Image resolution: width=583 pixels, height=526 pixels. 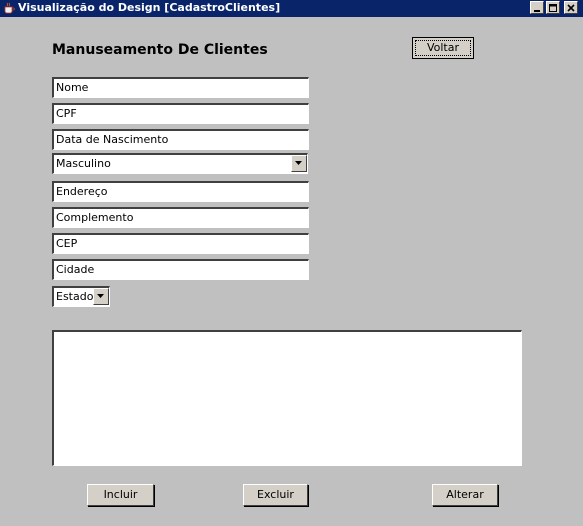 What do you see at coordinates (180, 139) in the screenshot?
I see `data-nascimento-field: Data de Nascimento` at bounding box center [180, 139].